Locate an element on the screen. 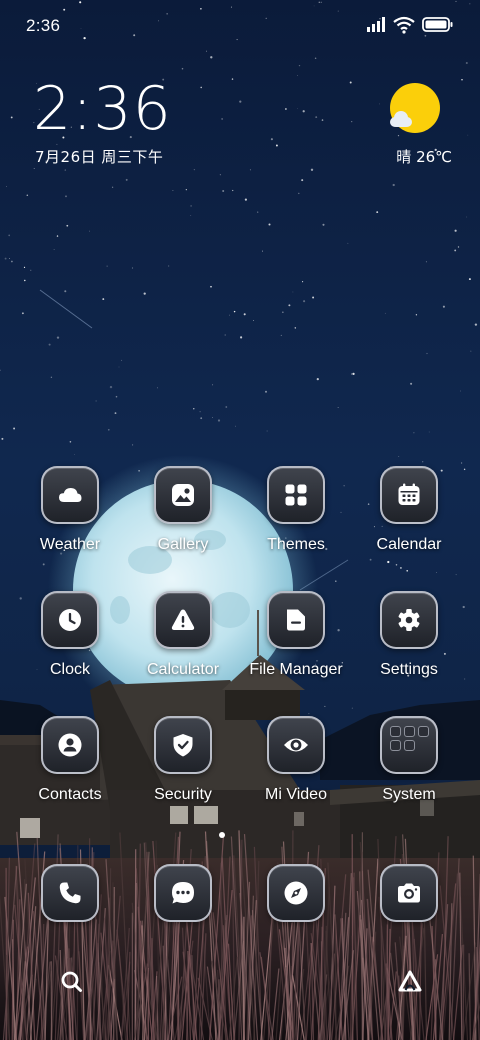 This screenshot has height=1040, width=480. contacts-app-icon-tile is located at coordinates (70, 745).